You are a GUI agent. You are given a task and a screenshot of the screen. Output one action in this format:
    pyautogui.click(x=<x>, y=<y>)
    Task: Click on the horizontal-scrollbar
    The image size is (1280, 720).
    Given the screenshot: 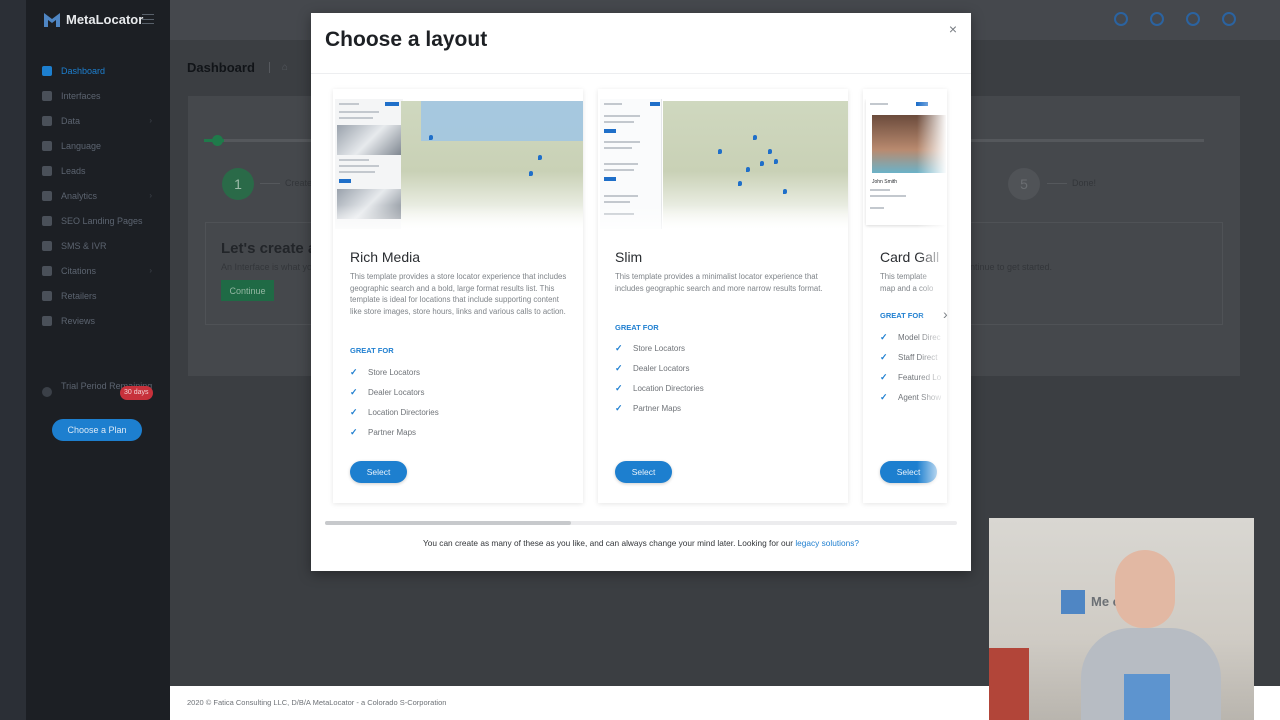 What is the action you would take?
    pyautogui.click(x=641, y=523)
    